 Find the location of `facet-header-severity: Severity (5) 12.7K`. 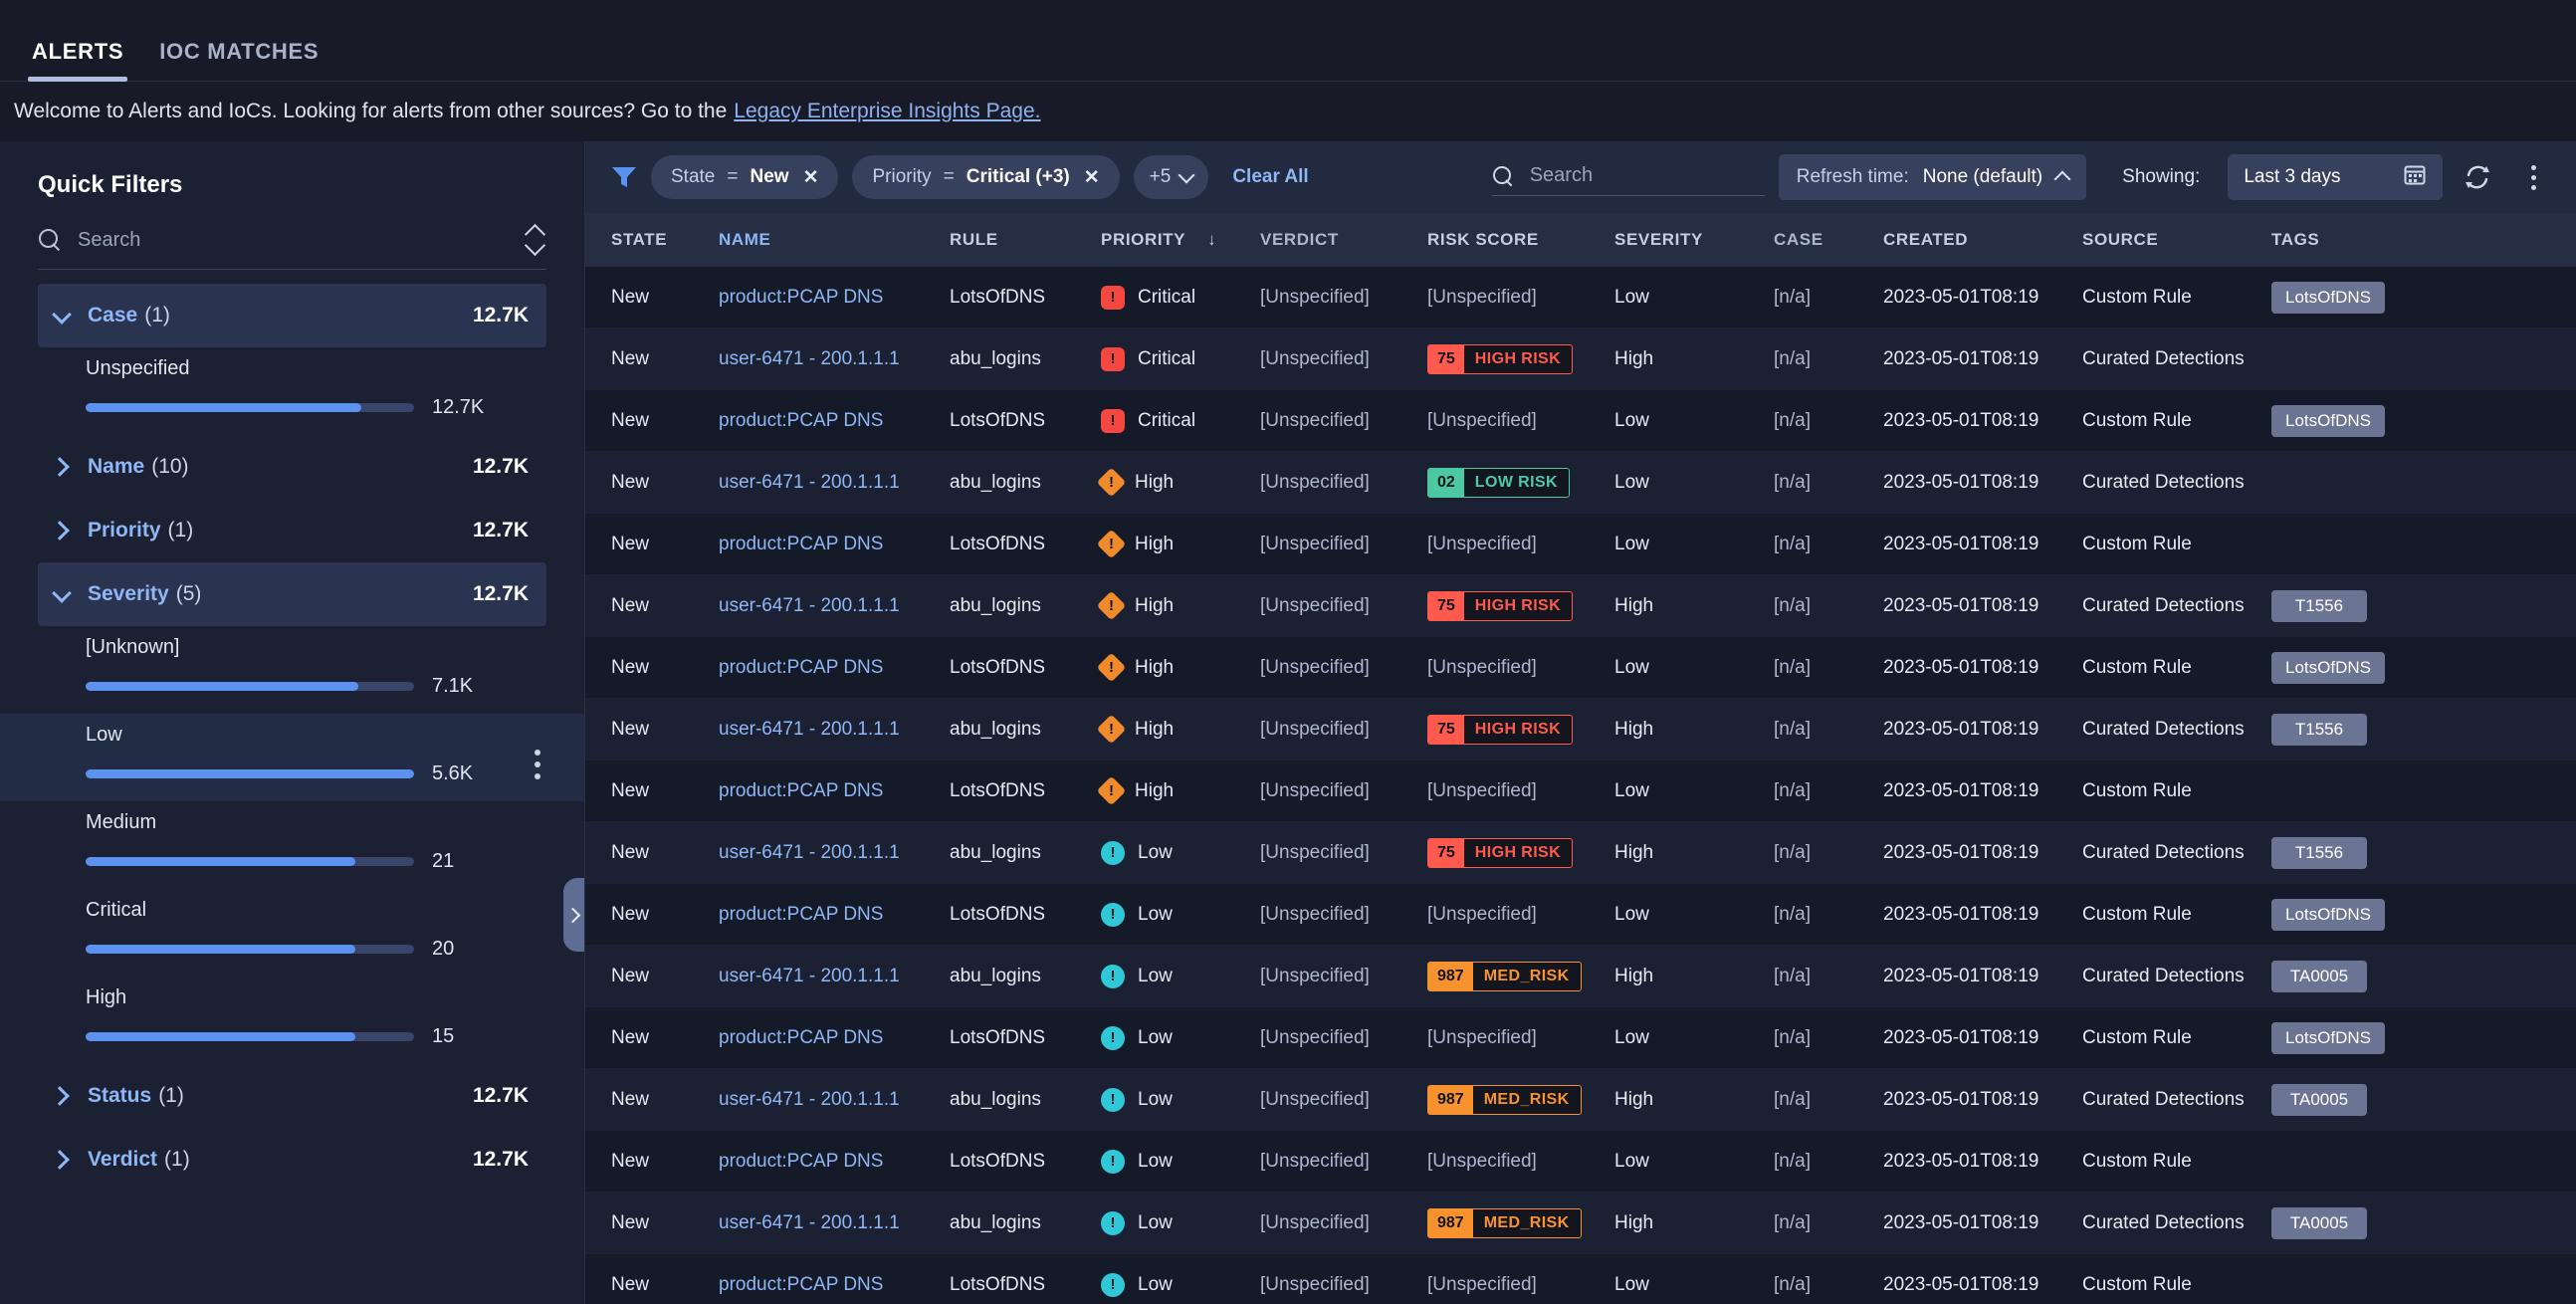

facet-header-severity: Severity (5) 12.7K is located at coordinates (292, 594).